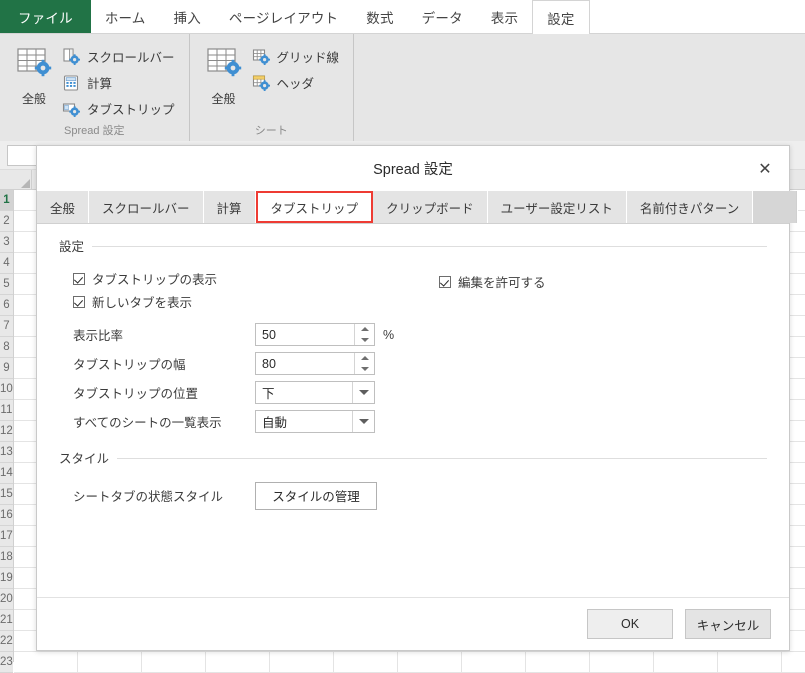  Describe the element at coordinates (765, 169) in the screenshot. I see `close-icon: ✕` at that location.